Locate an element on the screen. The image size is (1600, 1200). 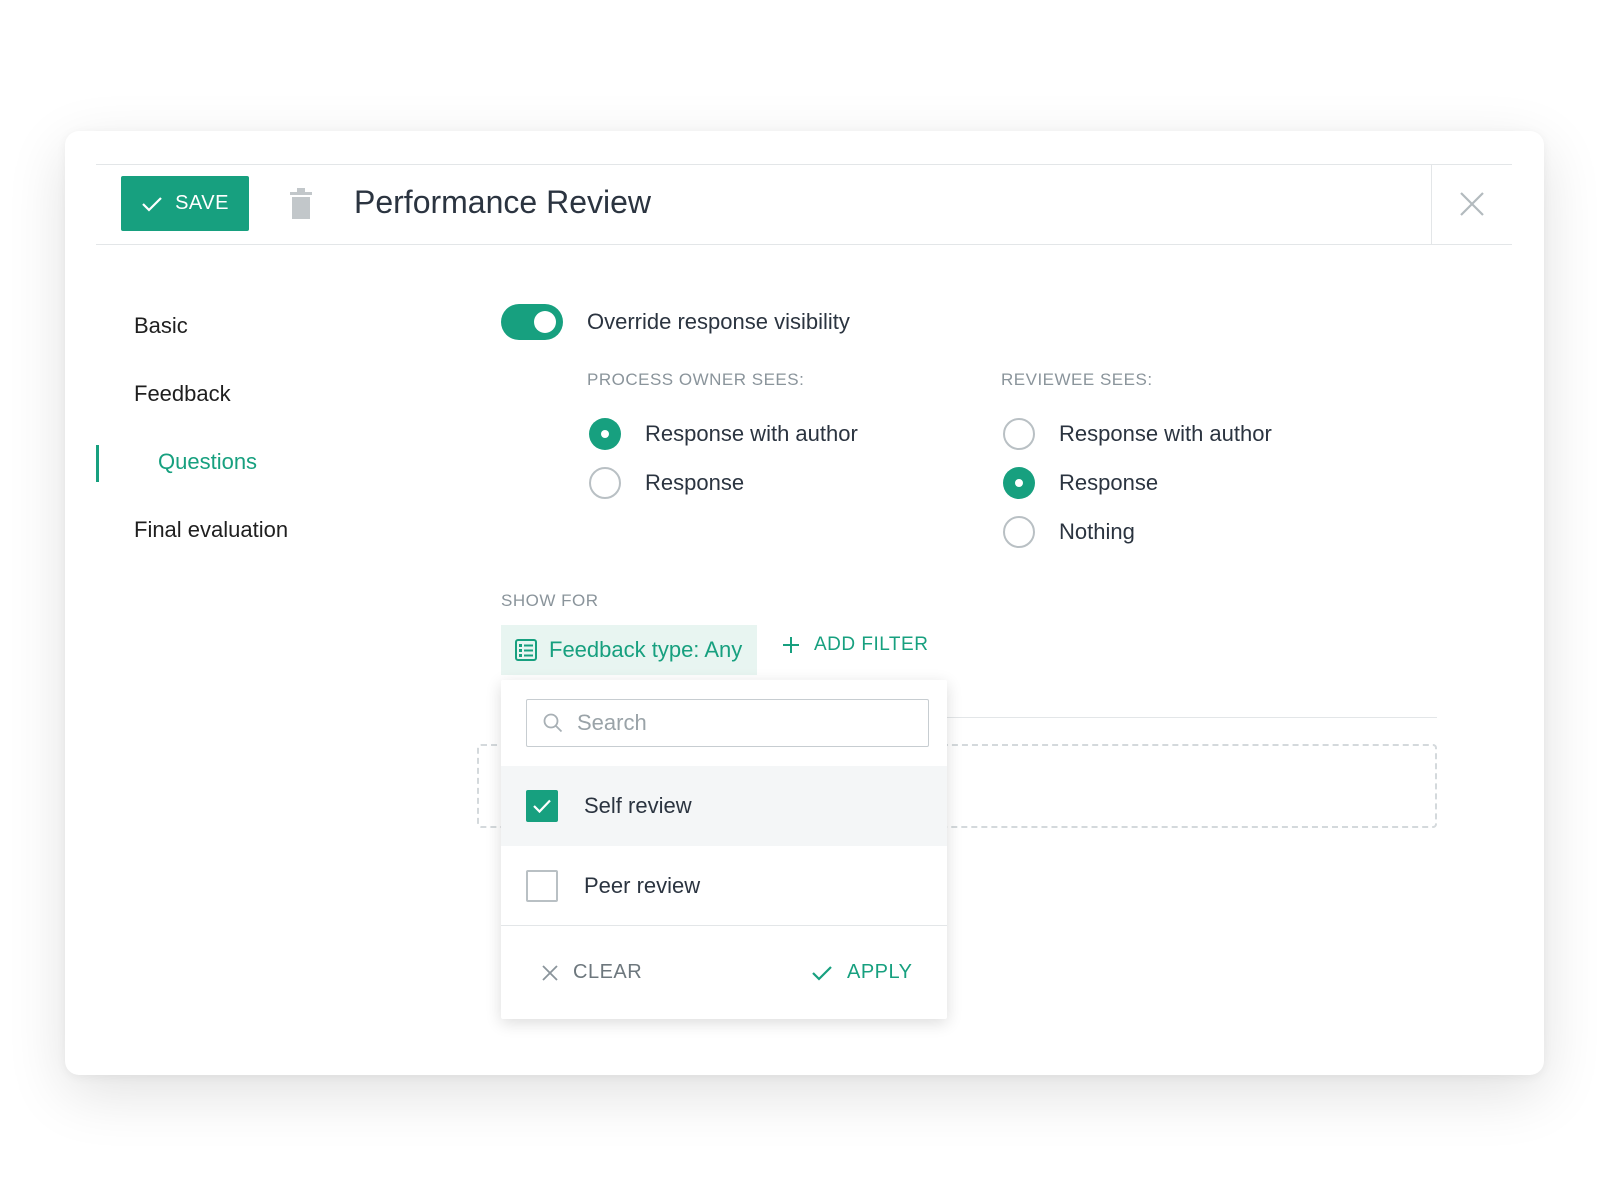
reviewee-radio-response-with-author: Response with author is located at coordinates (1137, 434).